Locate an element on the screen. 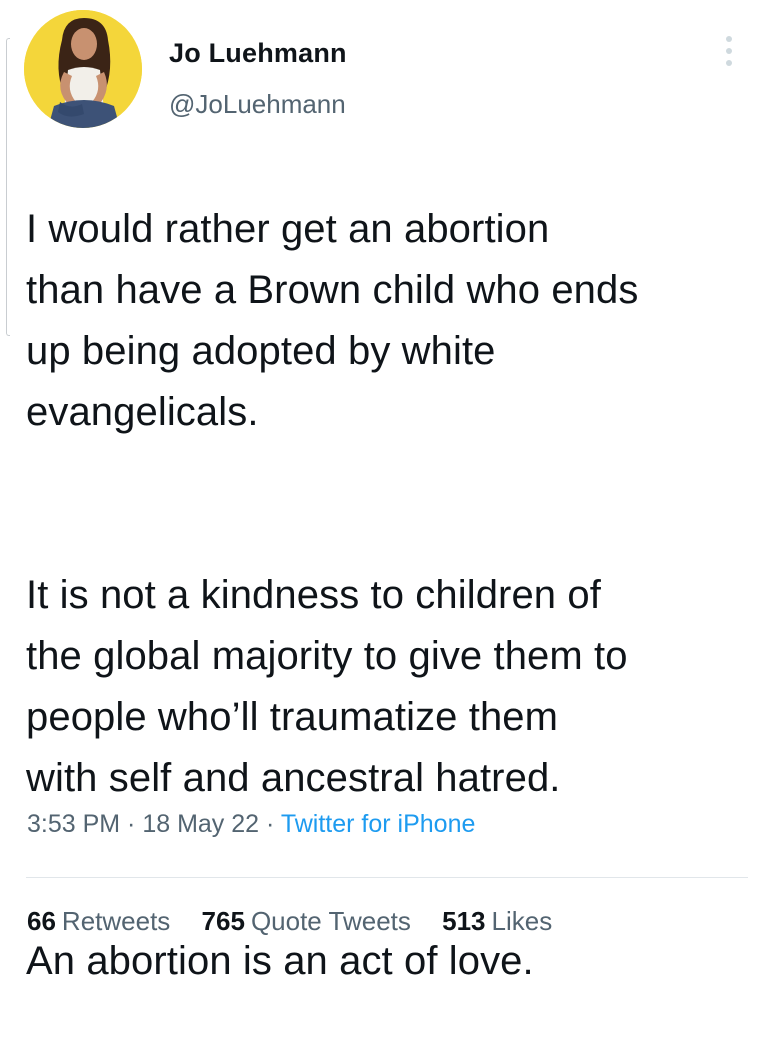 Image resolution: width=774 pixels, height=1053 pixels. thread-connector-line is located at coordinates (8, 187).